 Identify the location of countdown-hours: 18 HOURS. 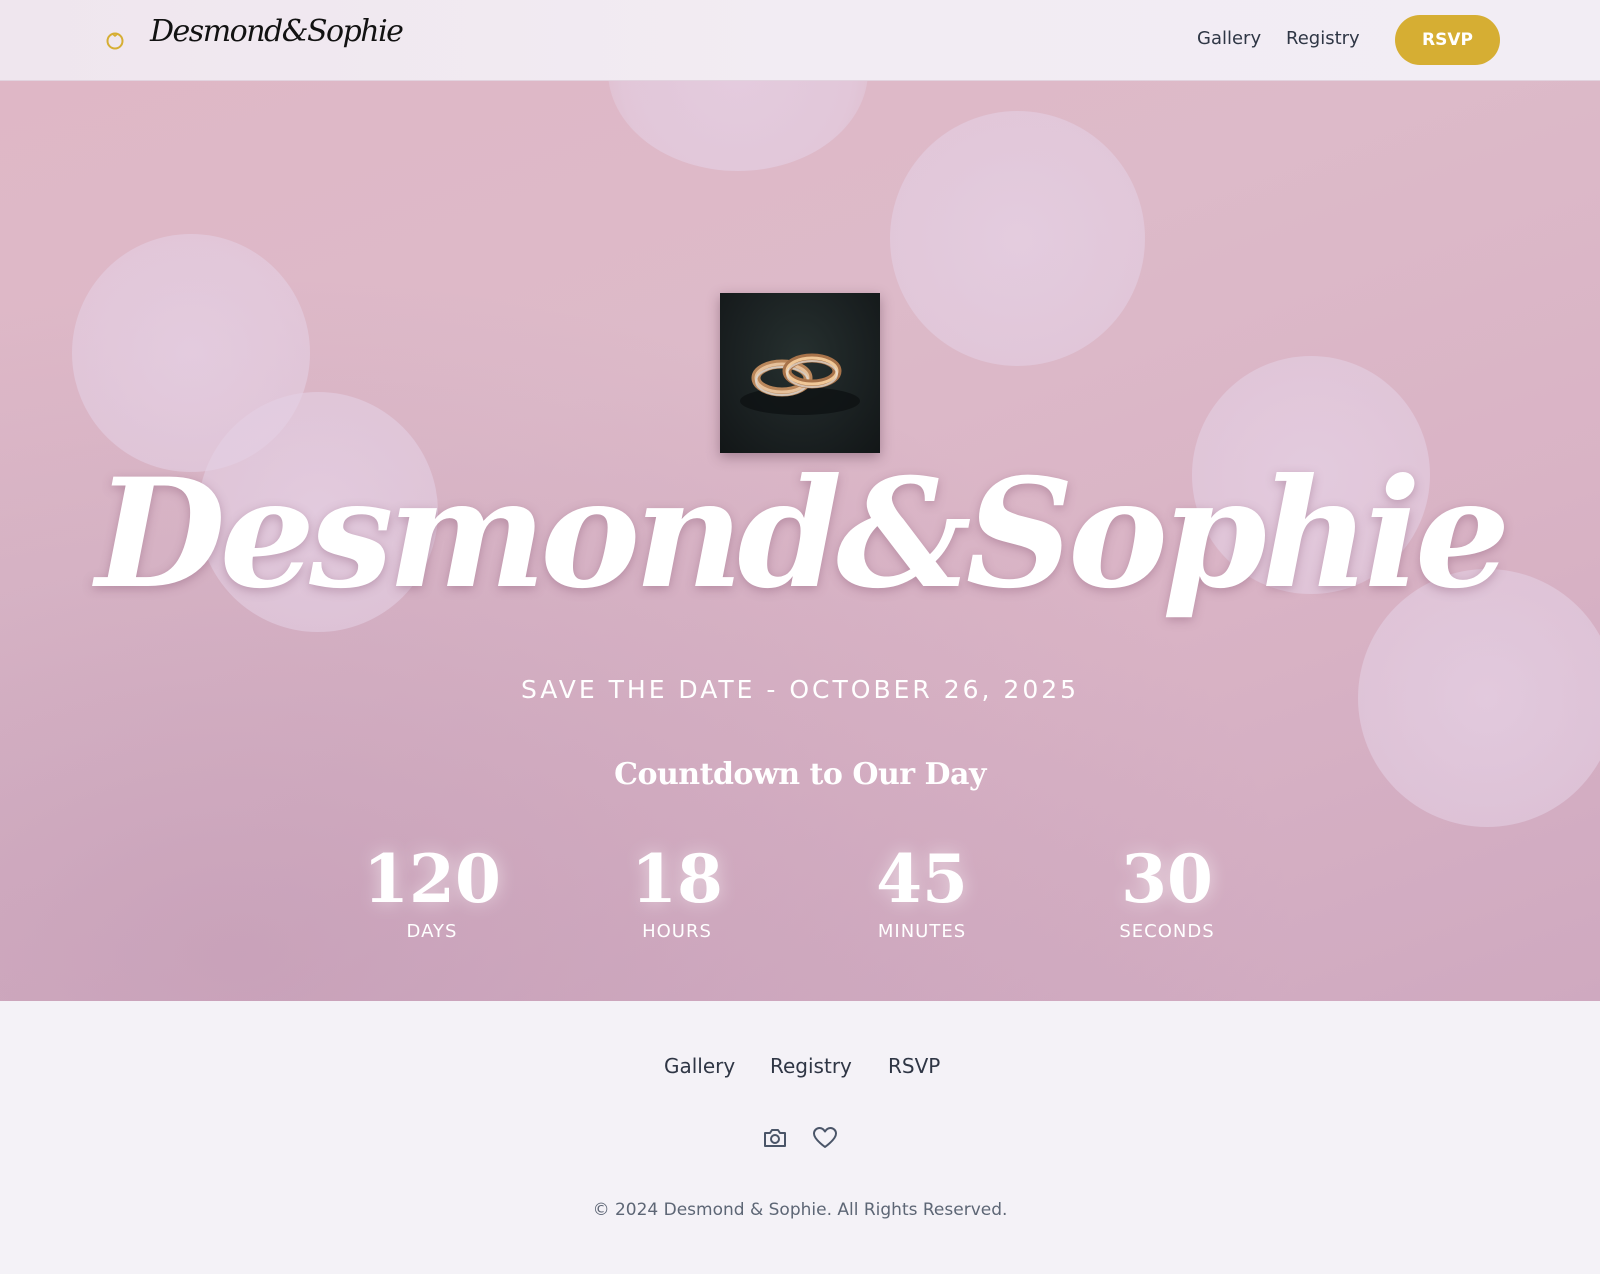
(677, 890).